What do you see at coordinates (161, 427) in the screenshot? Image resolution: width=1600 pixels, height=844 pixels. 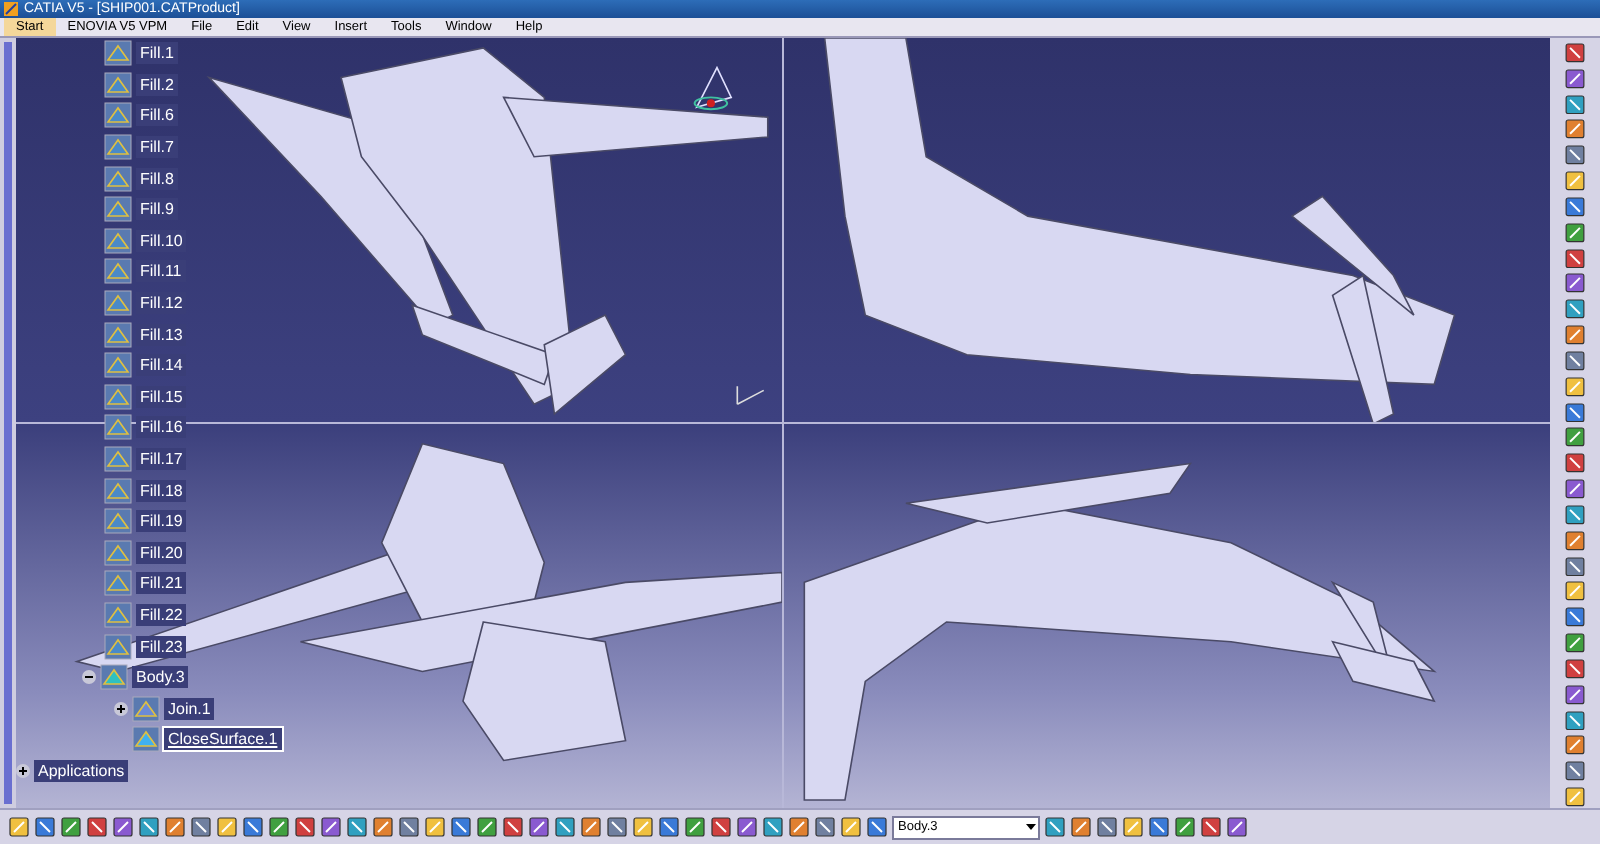 I see `tree-item: Fill.16` at bounding box center [161, 427].